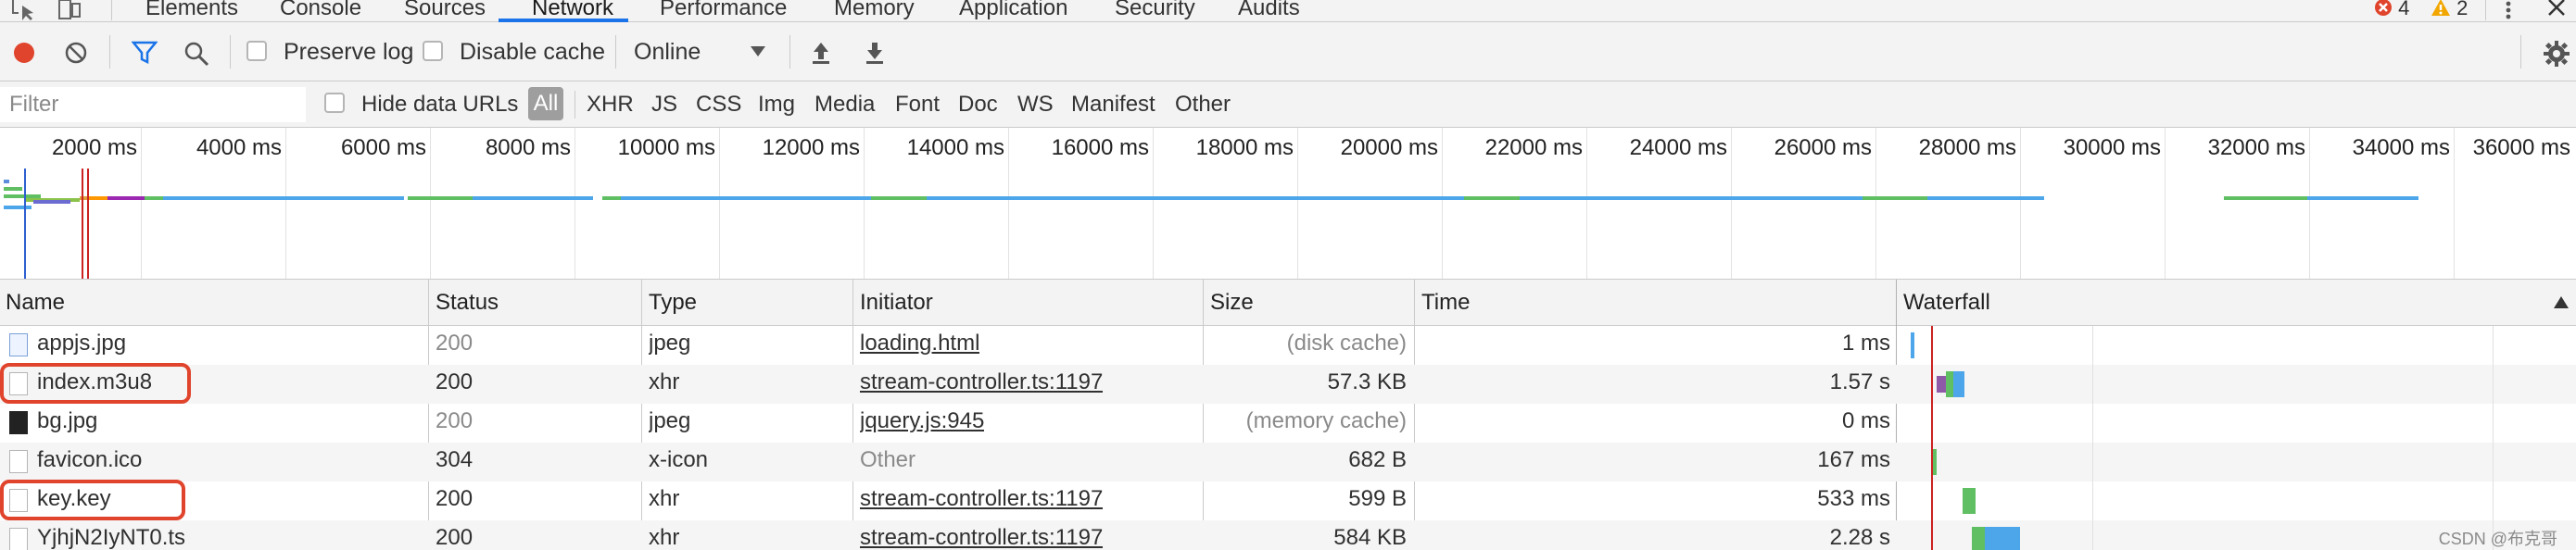 The height and width of the screenshot is (550, 2576). I want to click on request-name: appjs.jpg, so click(232, 346).